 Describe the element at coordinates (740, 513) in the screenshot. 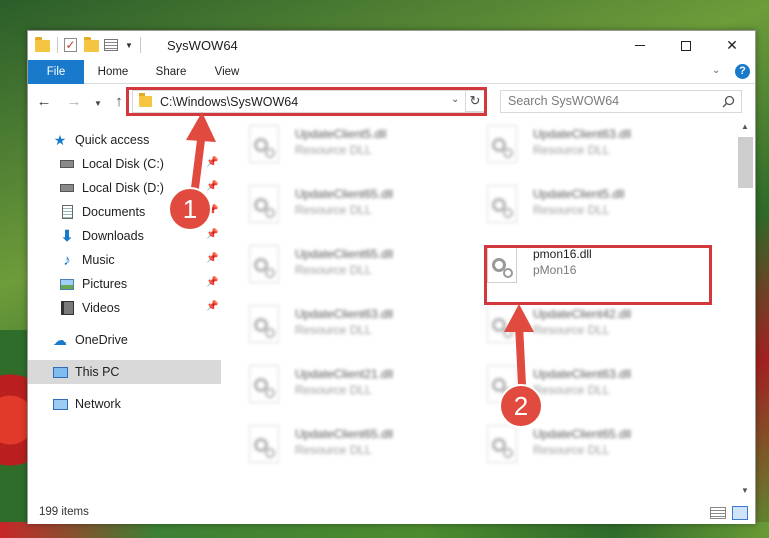

I see `large-icons-view-icon` at that location.